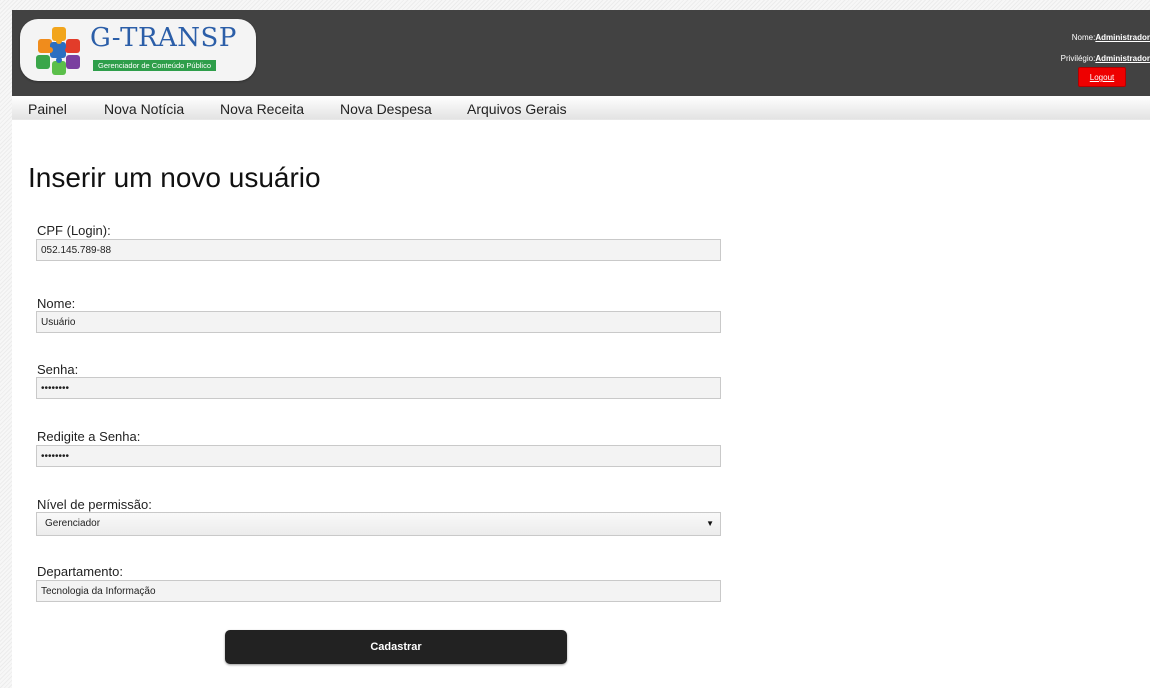  I want to click on permission-select: Gerenciador ▼, so click(378, 524).